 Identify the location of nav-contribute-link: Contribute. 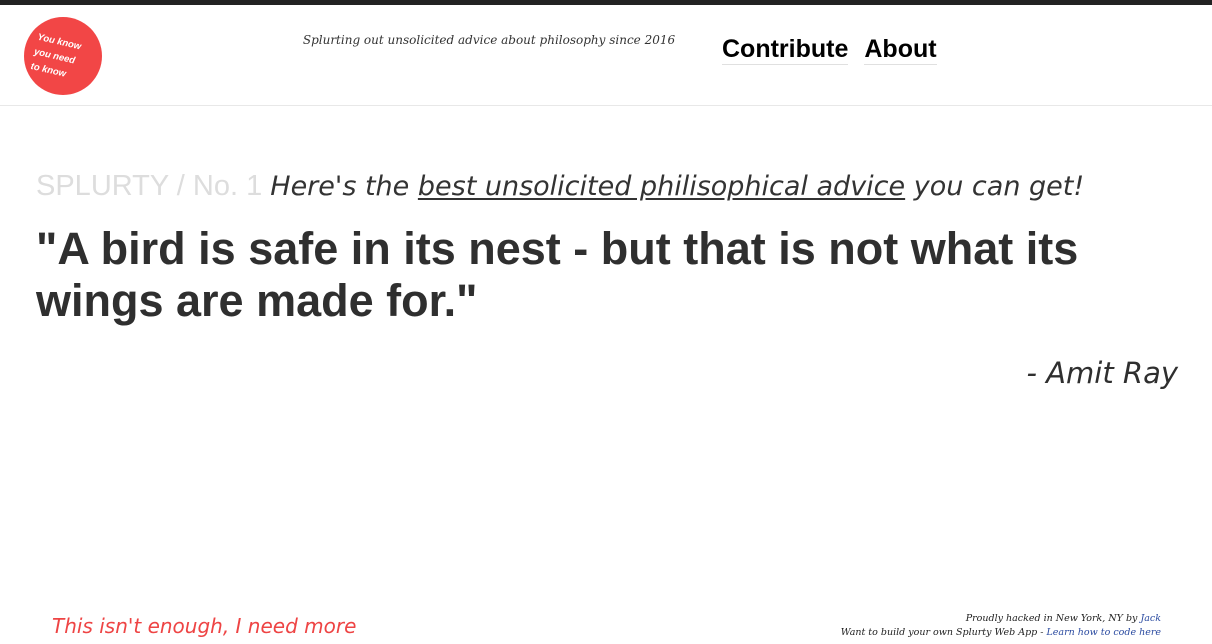
(785, 50).